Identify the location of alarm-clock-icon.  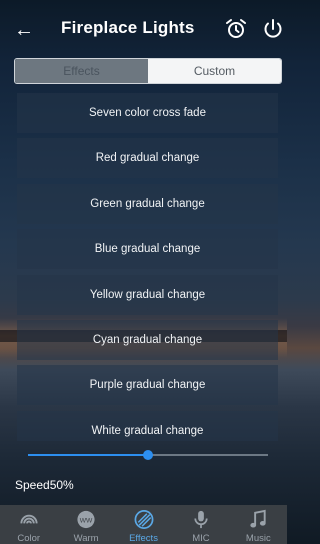
(236, 28).